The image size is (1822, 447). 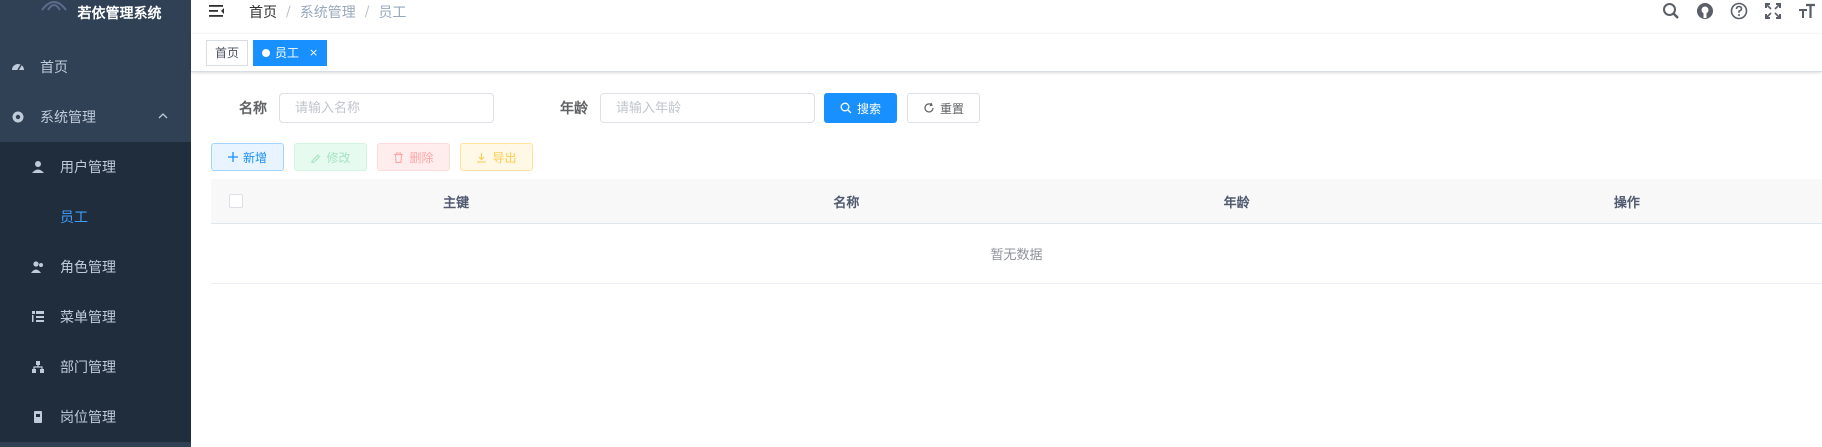 I want to click on name-input, so click(x=386, y=108).